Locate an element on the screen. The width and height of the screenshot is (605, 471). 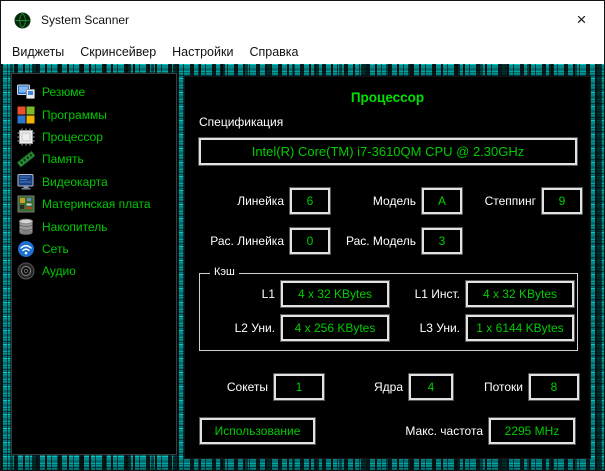
sidebar-item-label: Резюме is located at coordinates (64, 92).